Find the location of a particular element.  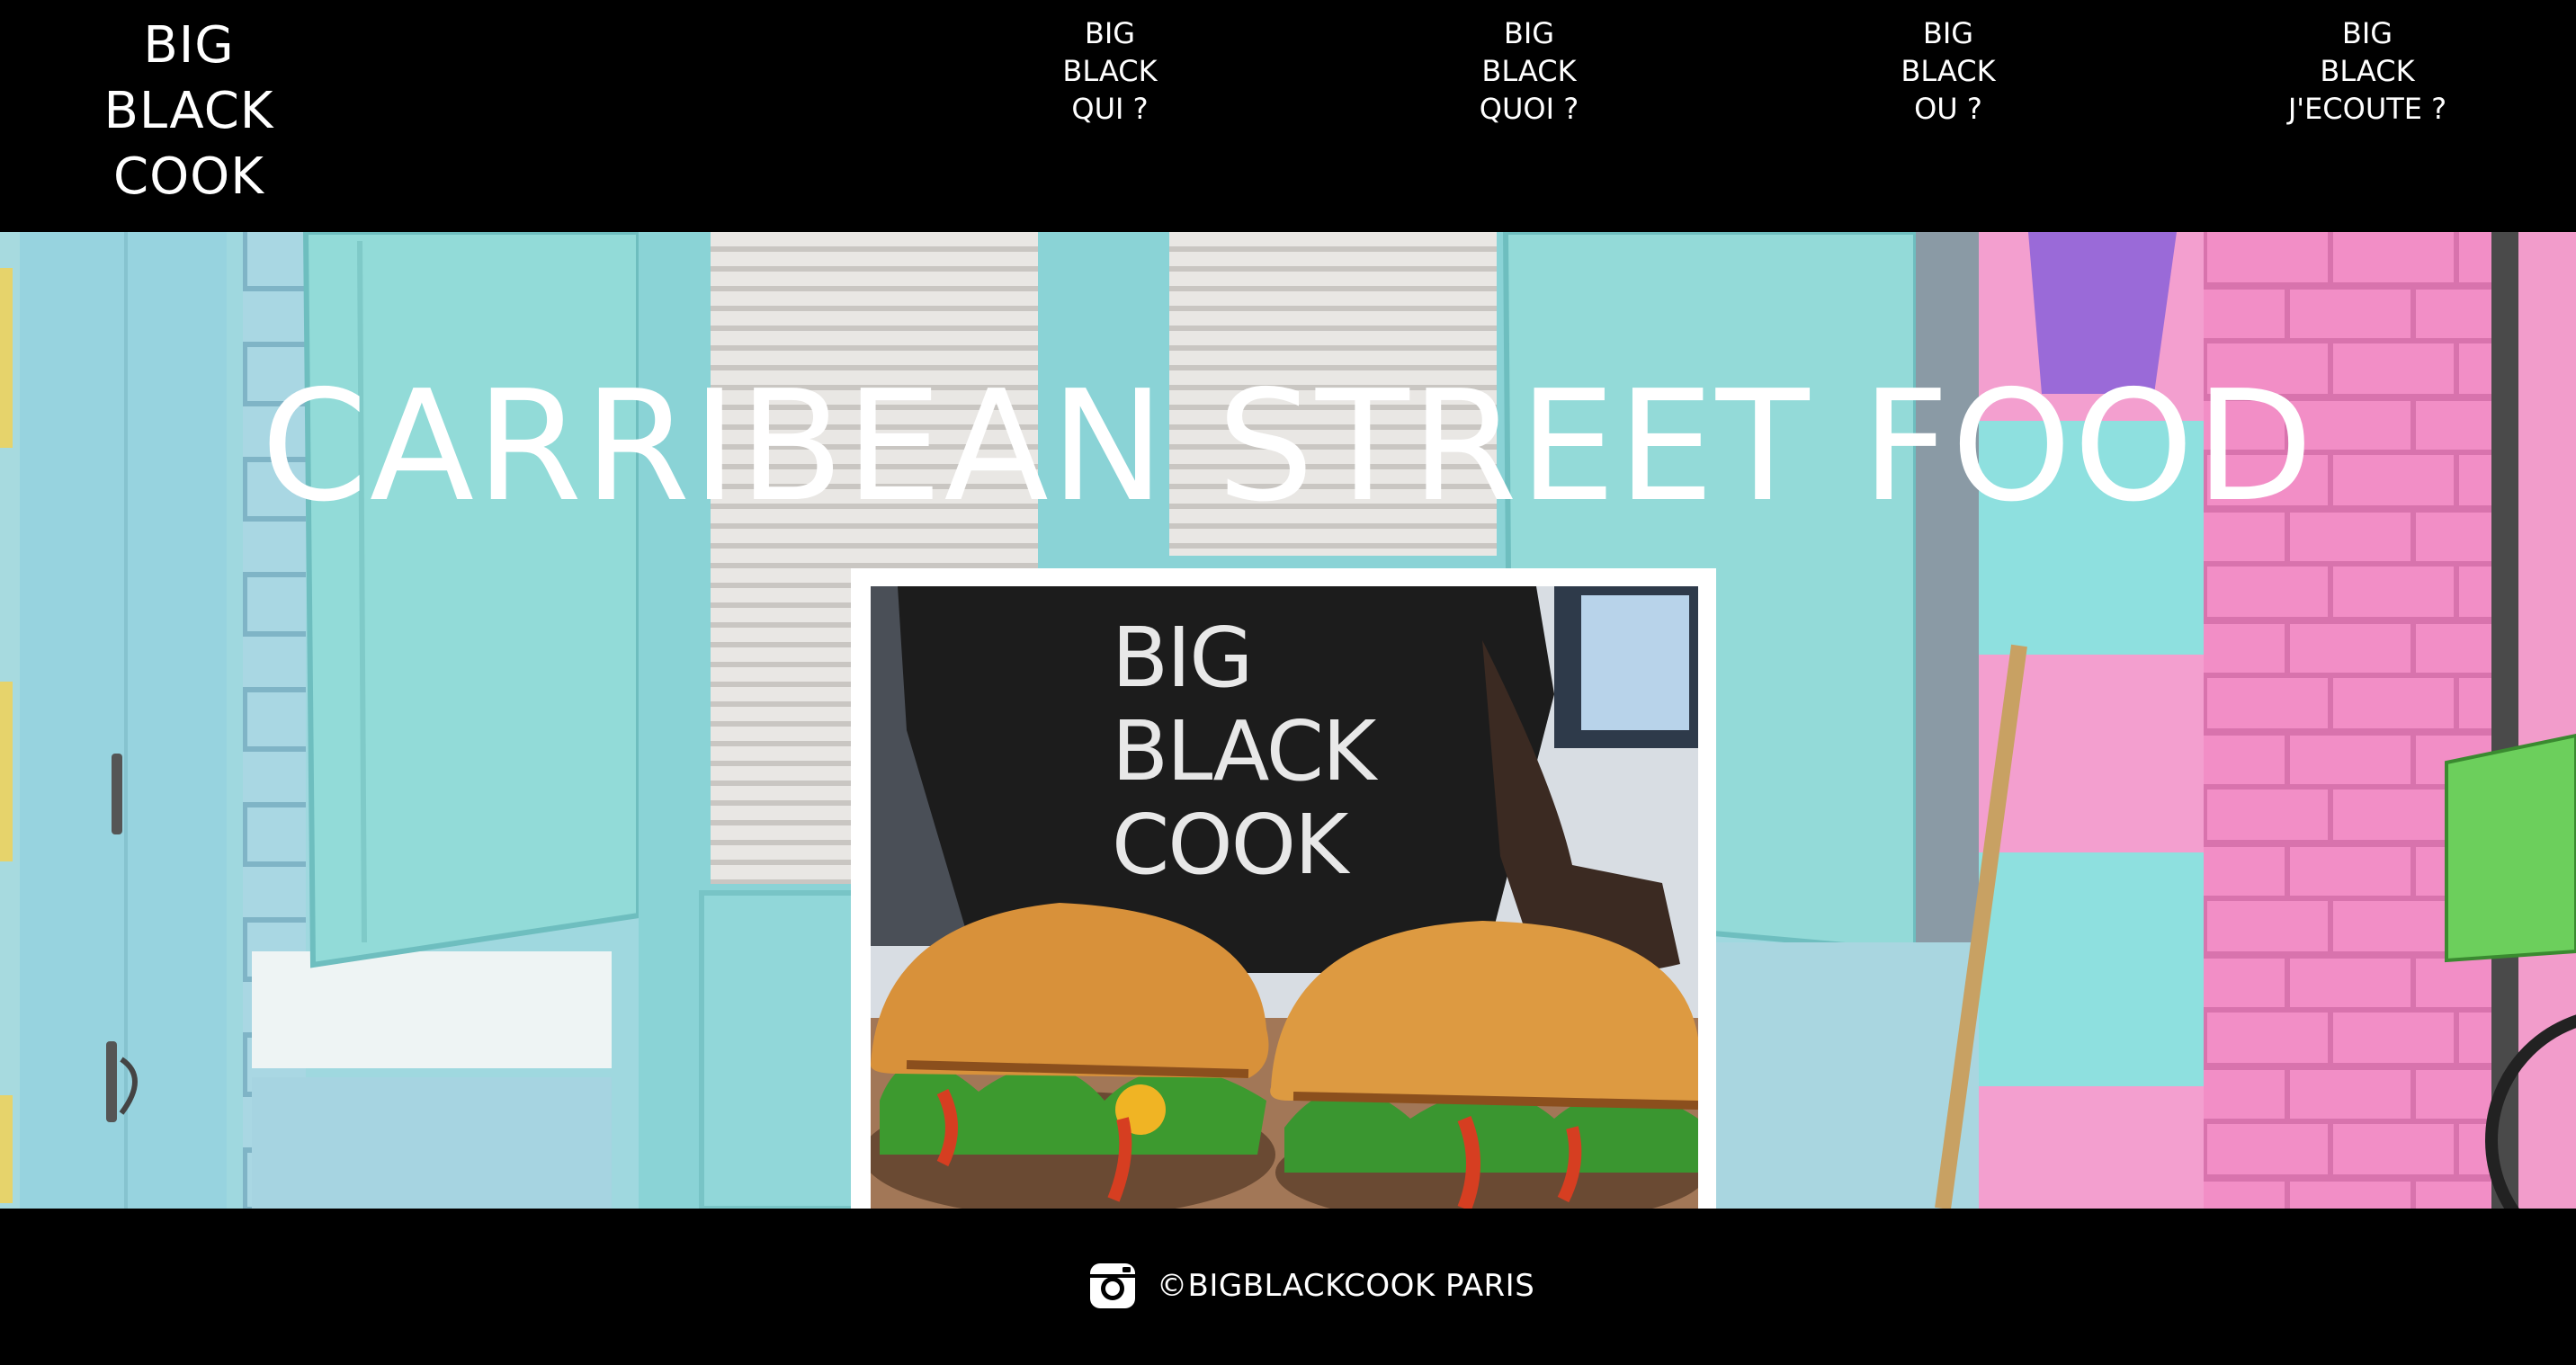

footer-instagram-link: ©BIGBLACKCOOK PARIS is located at coordinates (1311, 1286).